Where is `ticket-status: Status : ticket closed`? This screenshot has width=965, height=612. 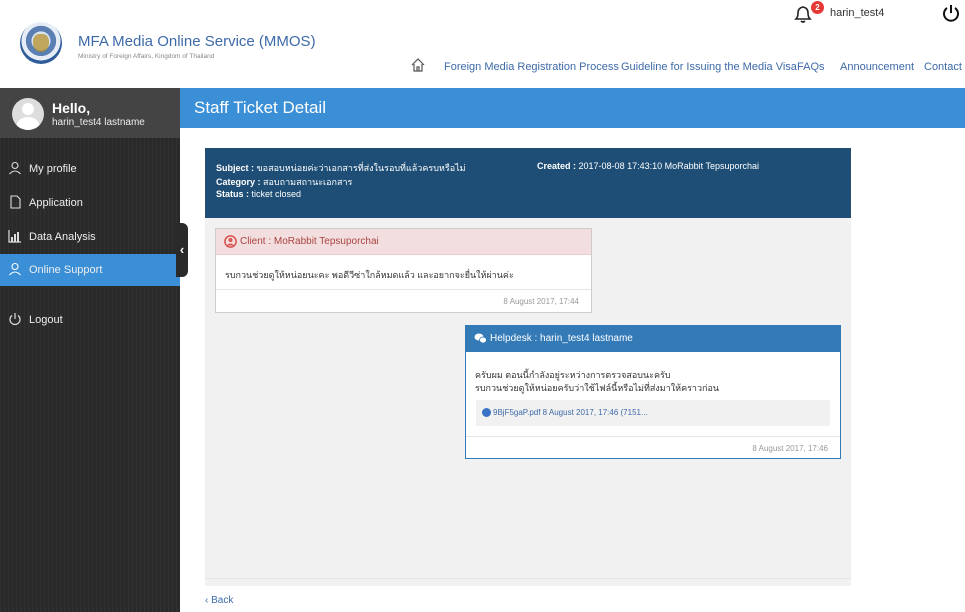 ticket-status: Status : ticket closed is located at coordinates (259, 194).